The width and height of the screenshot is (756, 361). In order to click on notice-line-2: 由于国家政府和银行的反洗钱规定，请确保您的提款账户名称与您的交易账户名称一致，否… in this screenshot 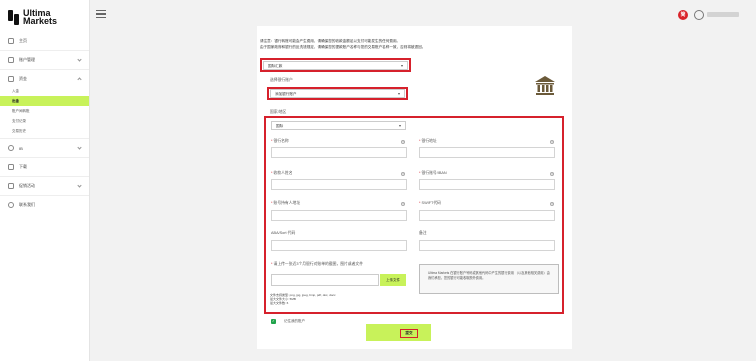, I will do `click(343, 47)`.